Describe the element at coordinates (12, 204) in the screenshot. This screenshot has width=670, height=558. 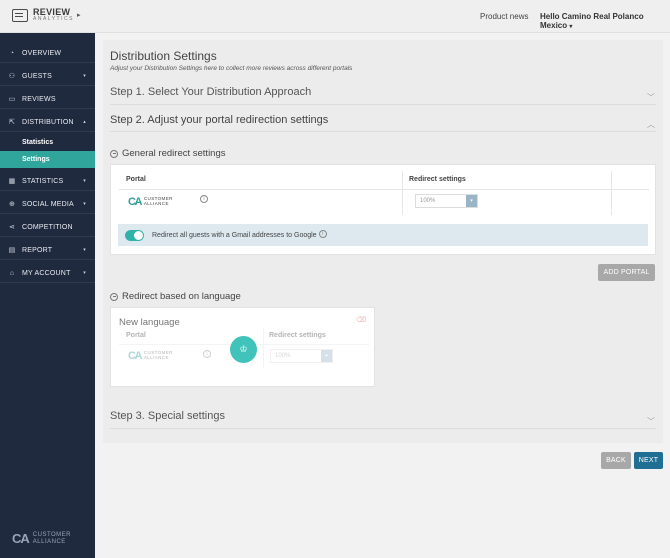
I see `globe-icon: ⊕` at that location.